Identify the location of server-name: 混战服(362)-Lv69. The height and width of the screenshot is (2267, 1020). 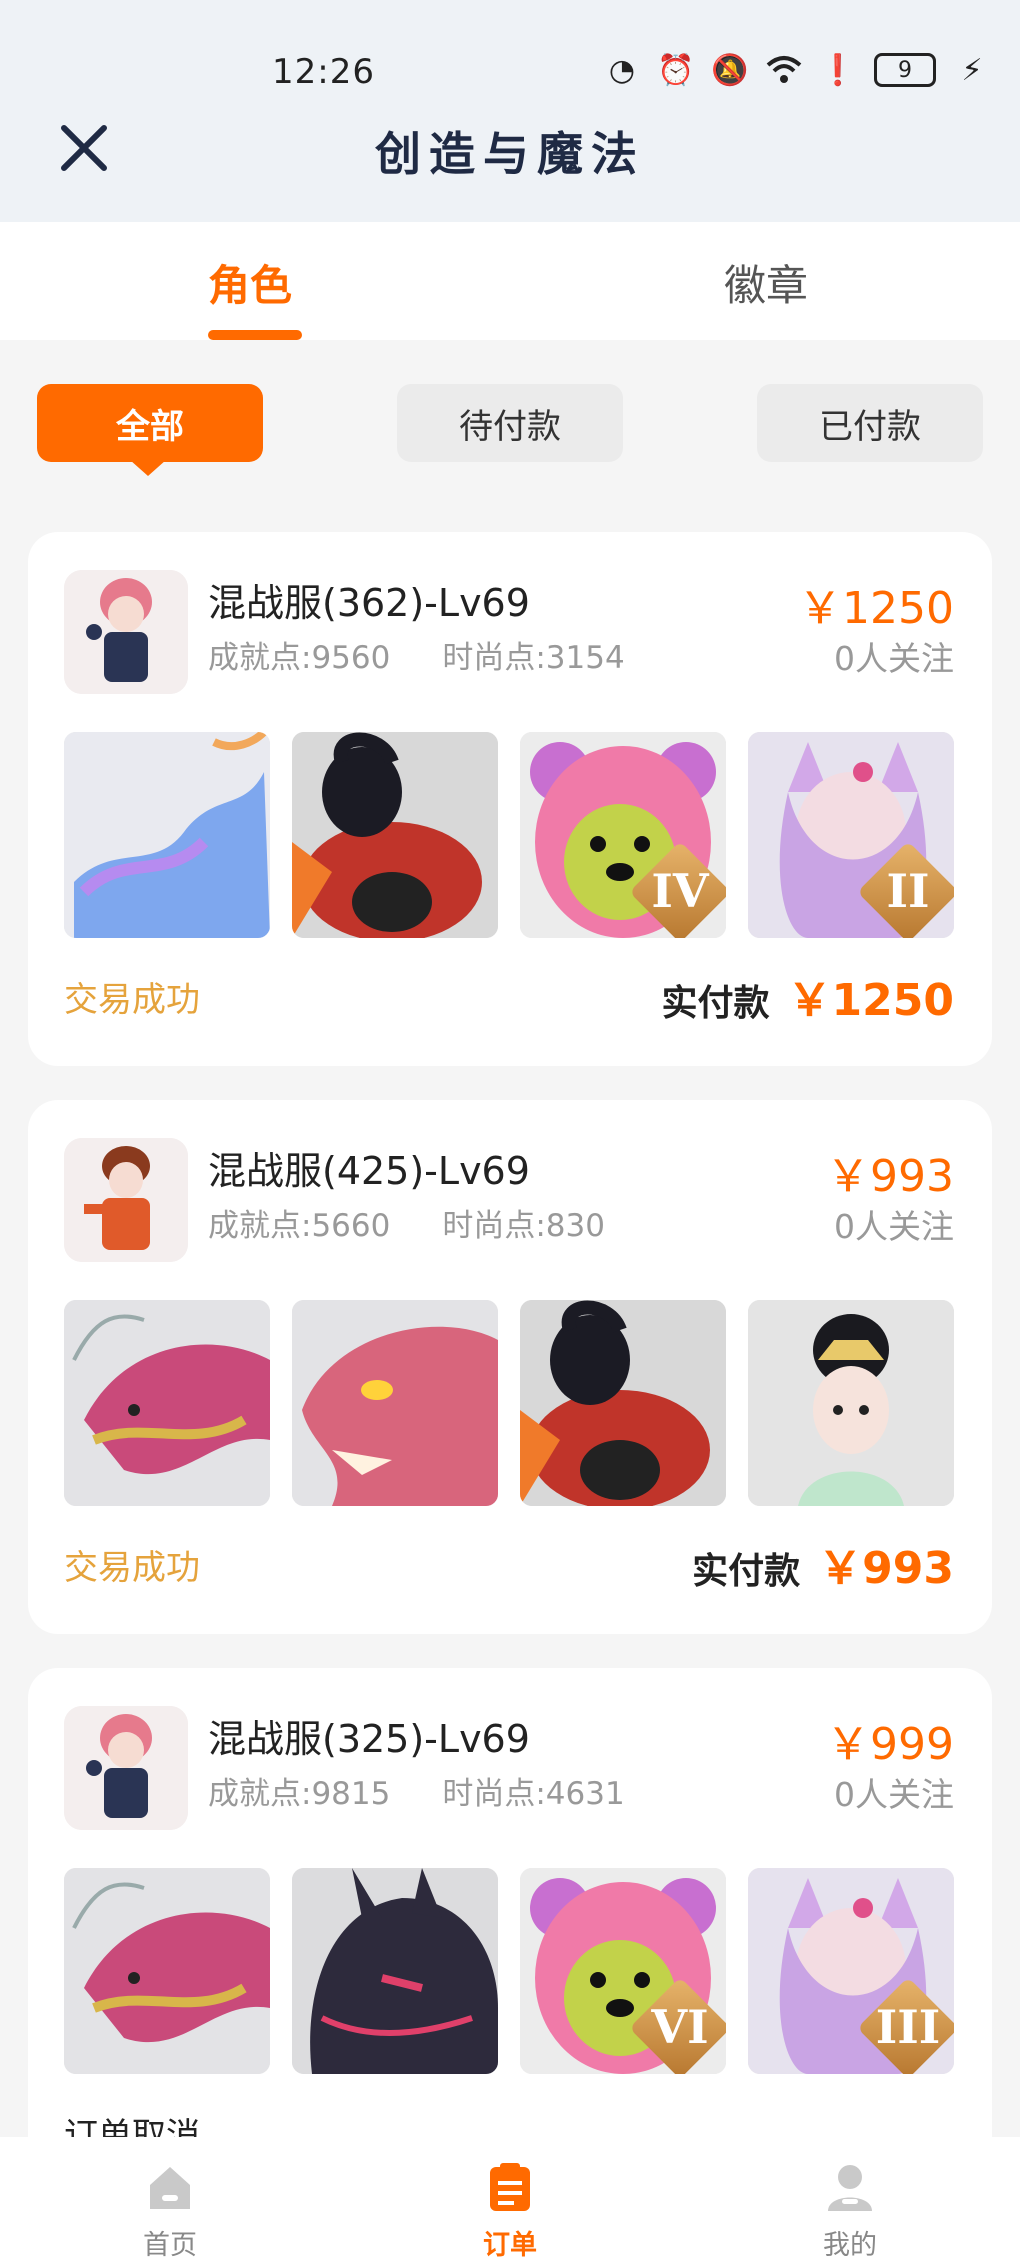
(369, 603).